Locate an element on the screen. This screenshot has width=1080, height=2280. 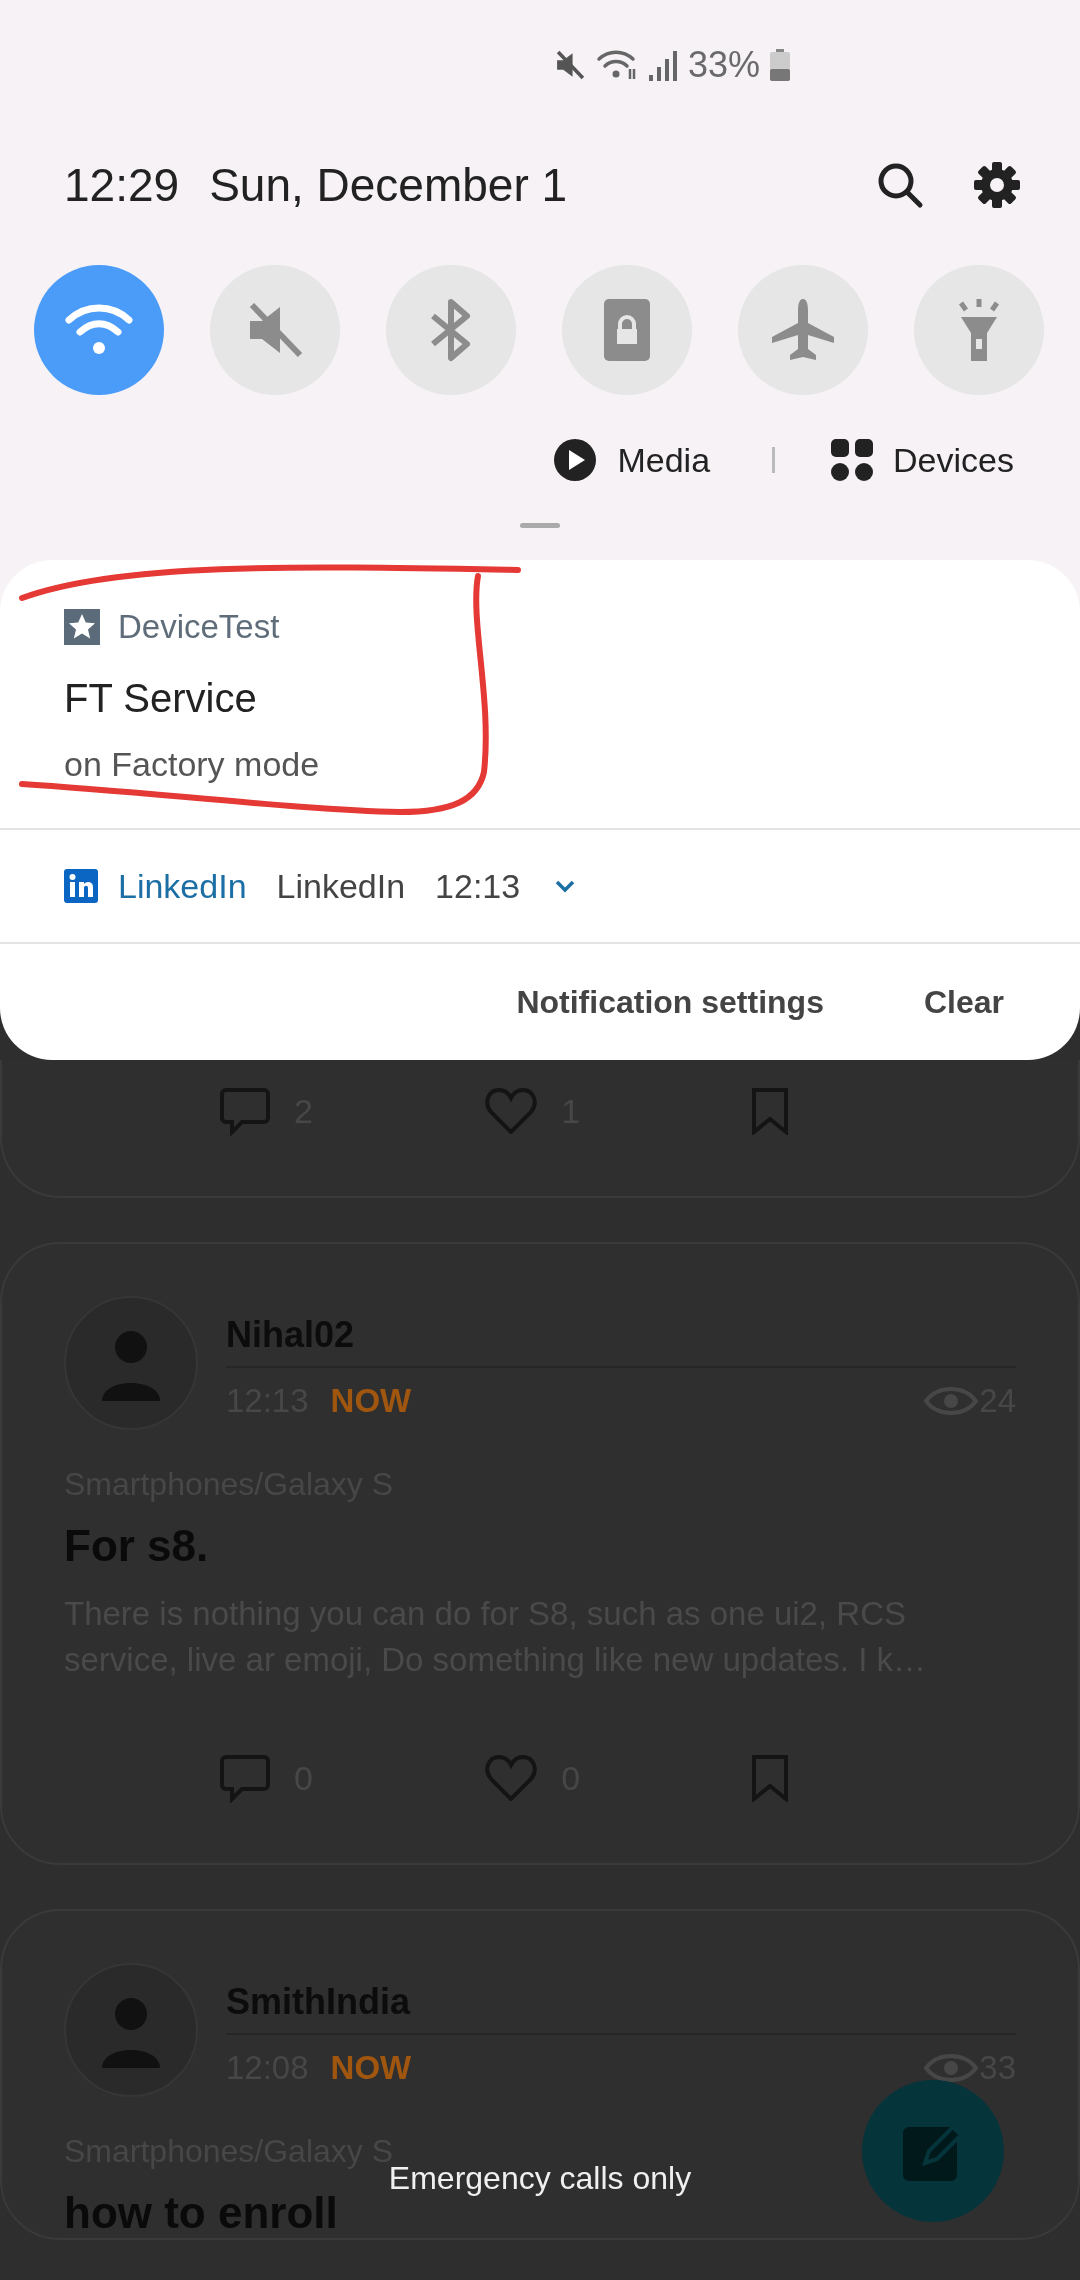
battery-percentage: 33% is located at coordinates (723, 65).